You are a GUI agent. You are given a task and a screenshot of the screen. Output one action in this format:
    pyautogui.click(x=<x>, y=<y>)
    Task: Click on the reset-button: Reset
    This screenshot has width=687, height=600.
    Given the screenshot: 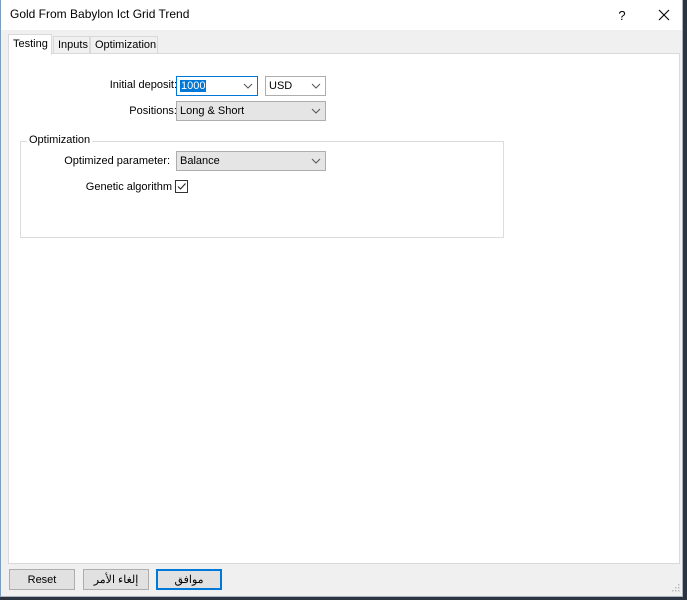 What is the action you would take?
    pyautogui.click(x=42, y=579)
    